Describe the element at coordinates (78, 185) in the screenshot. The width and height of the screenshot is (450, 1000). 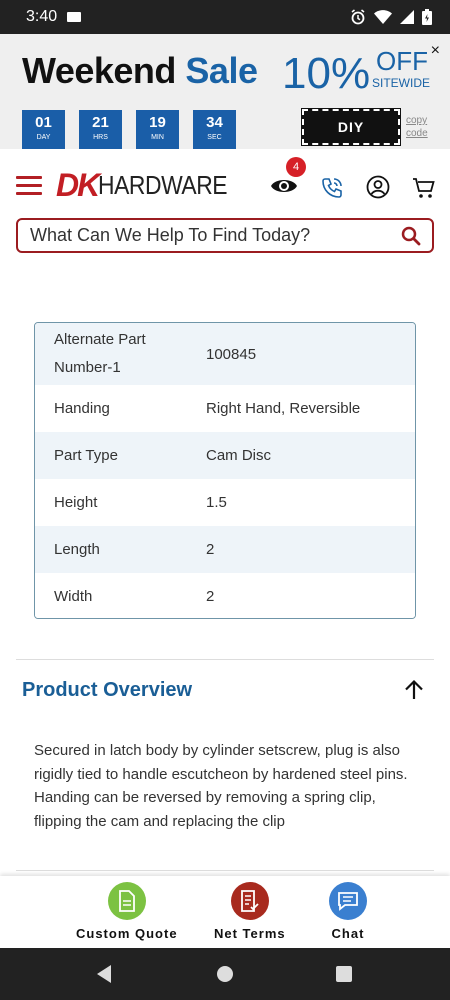
I see `logo-dk: DK` at that location.